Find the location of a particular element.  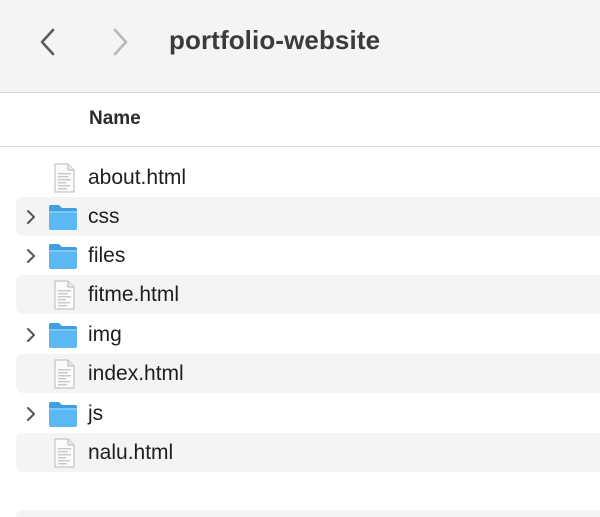

item-name: index.html is located at coordinates (136, 373).